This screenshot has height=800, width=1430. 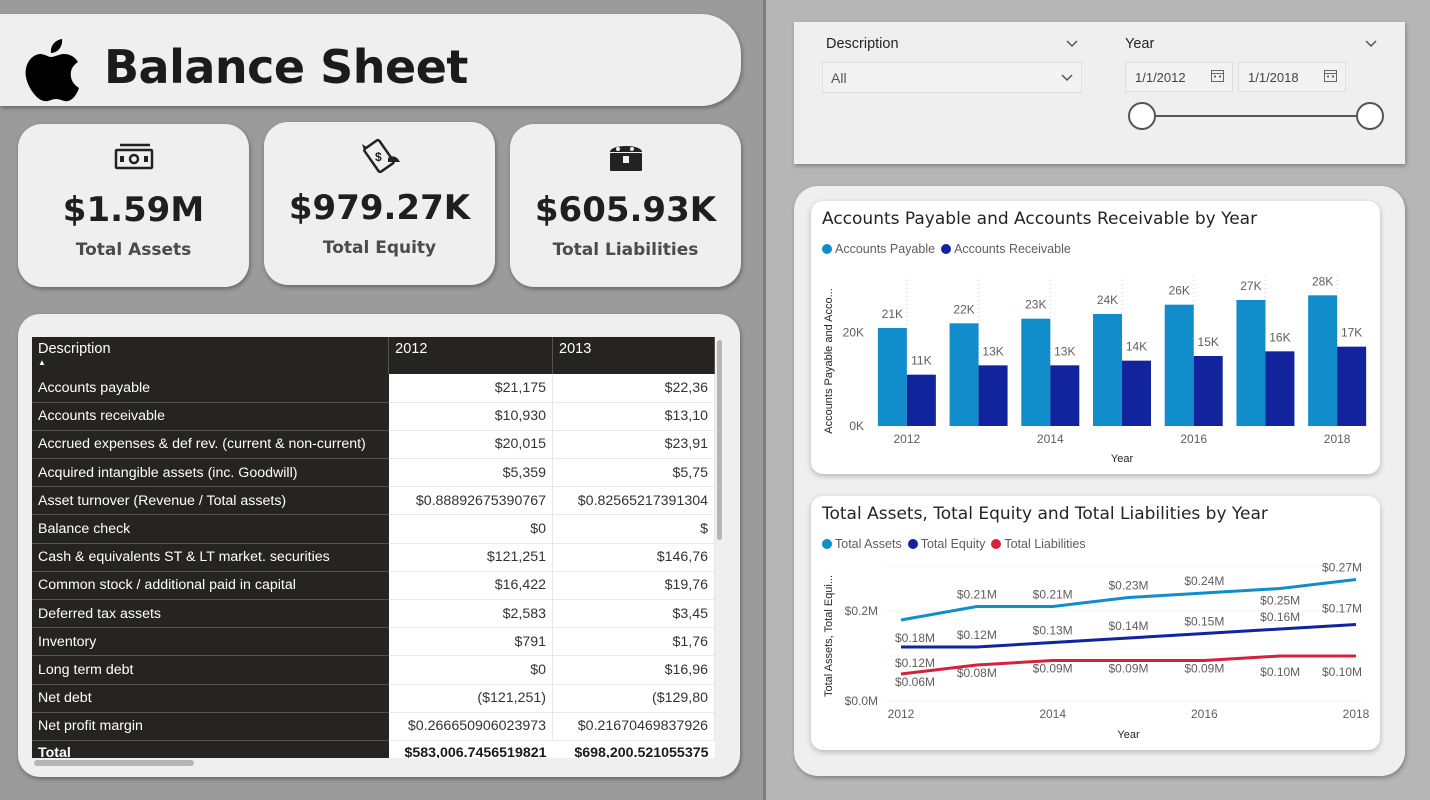 I want to click on data-label: $0.15M, so click(x=1204, y=622).